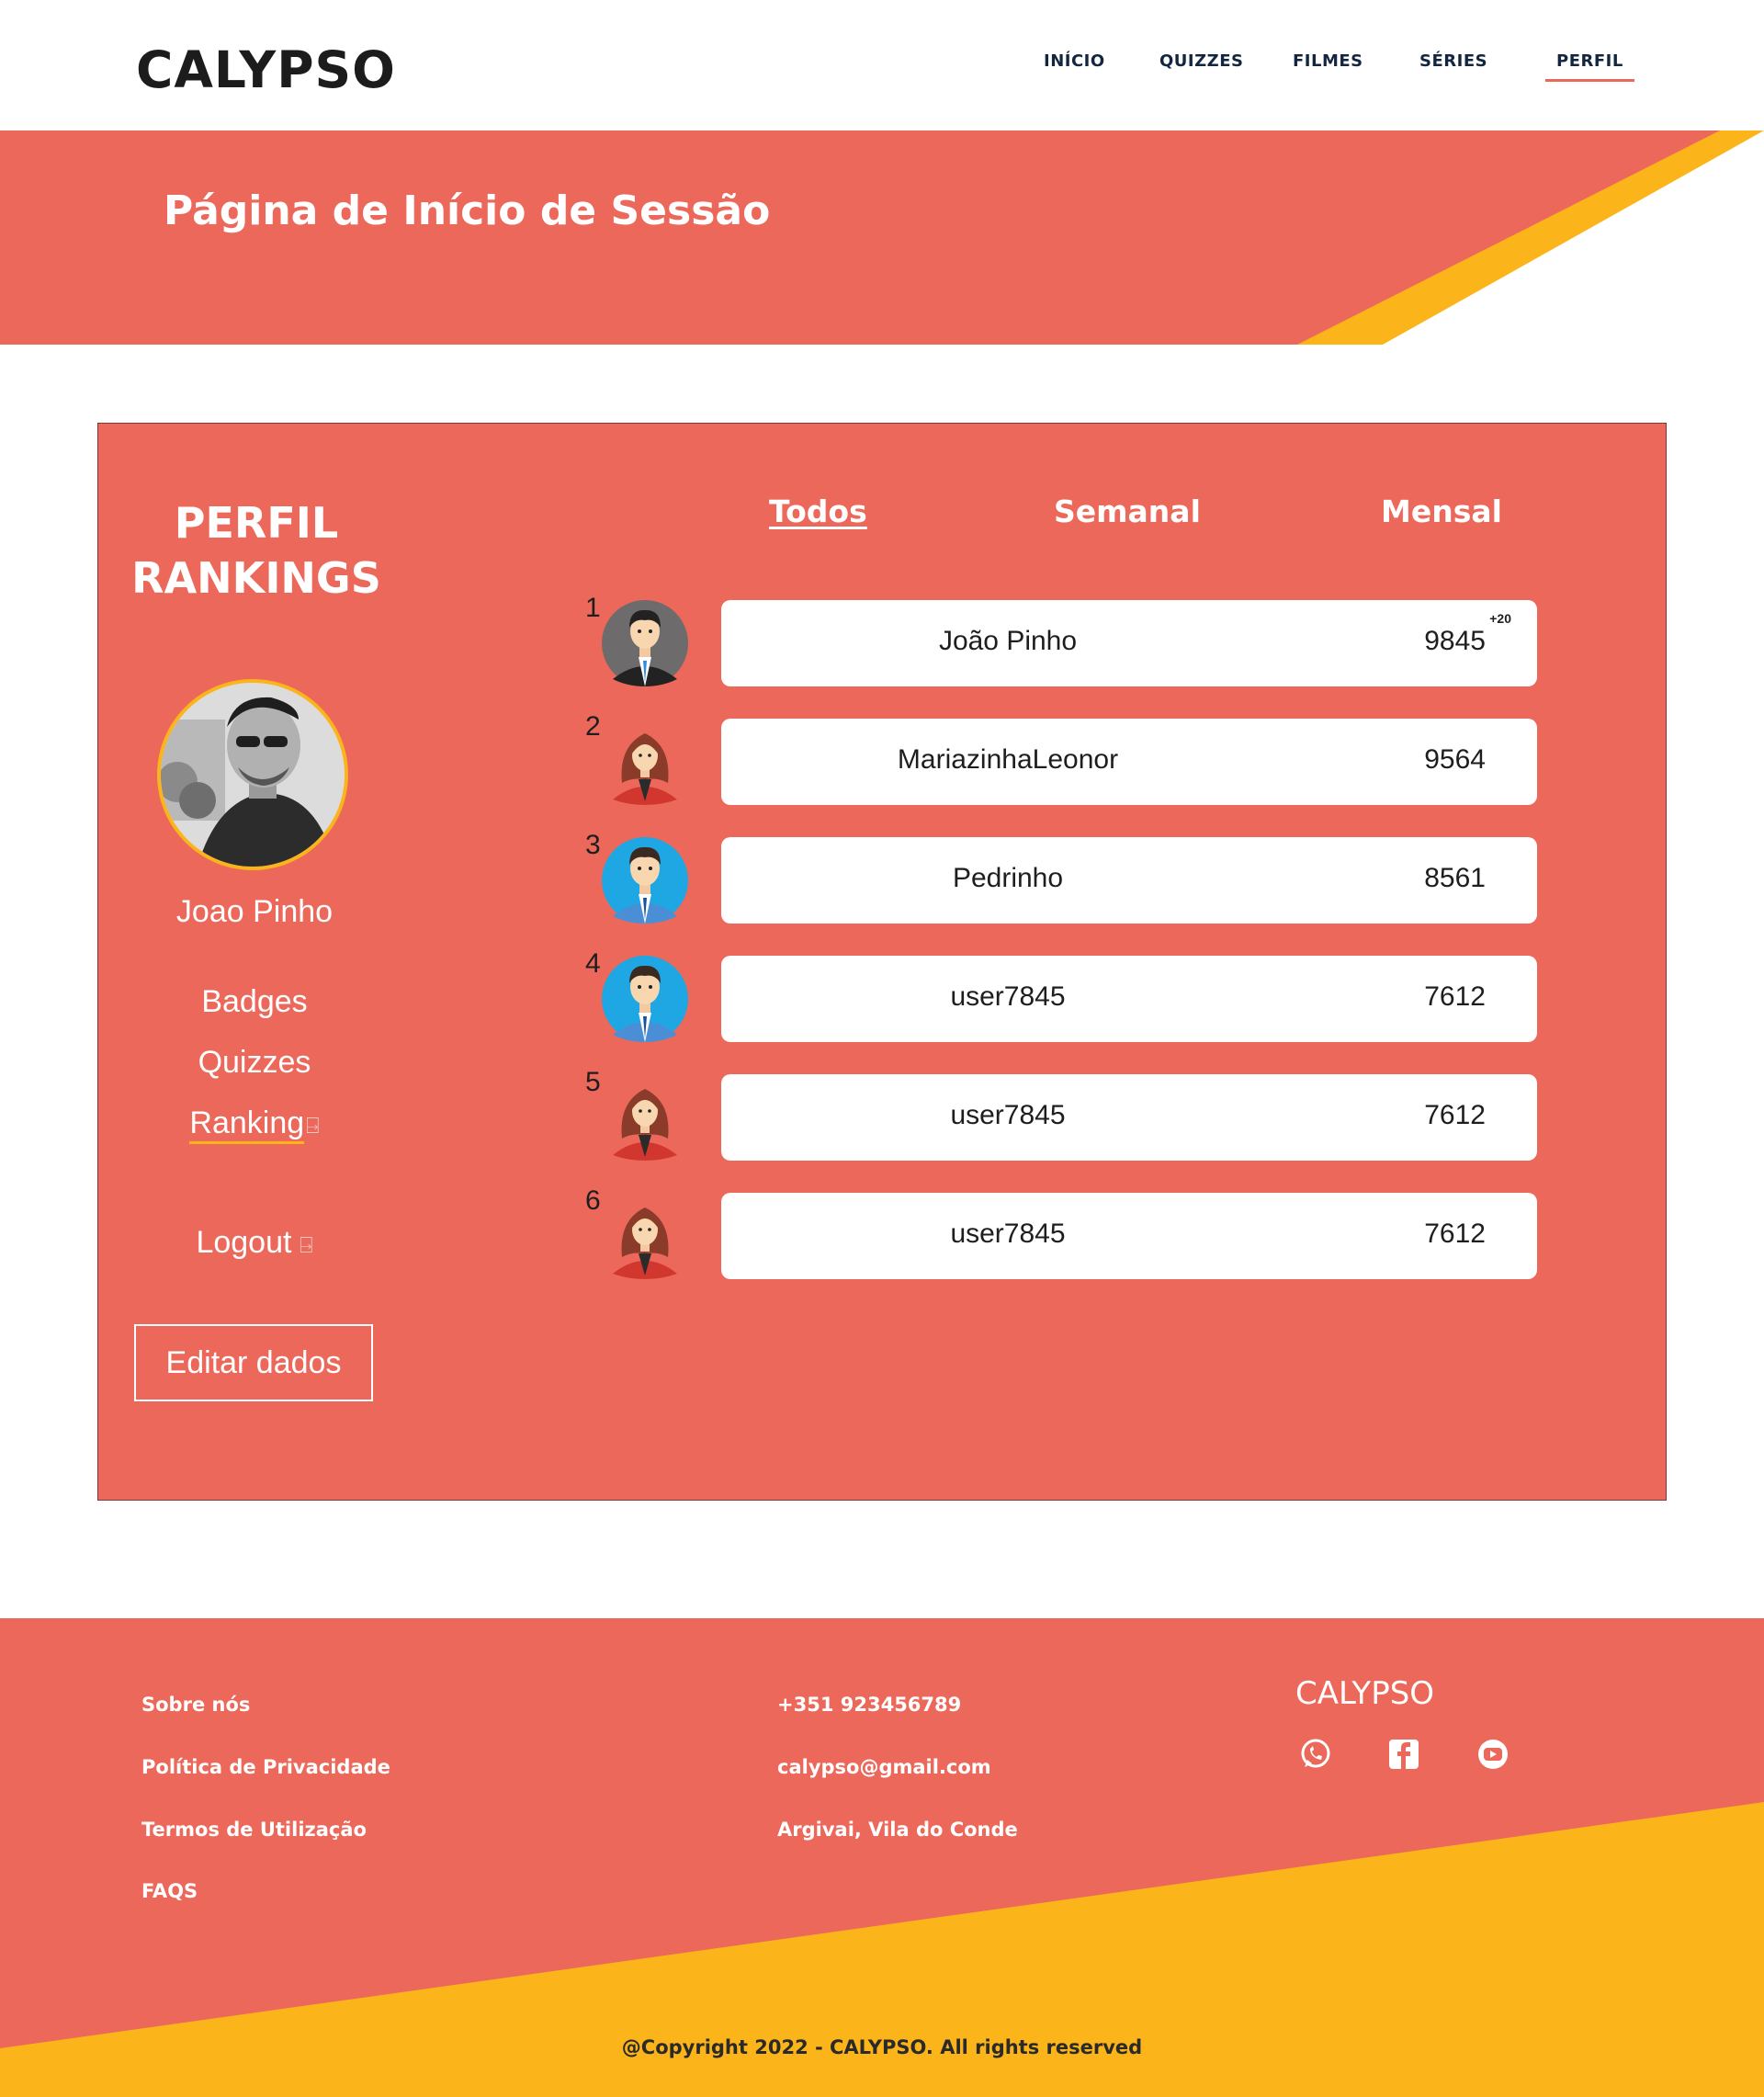 The image size is (1764, 2097). What do you see at coordinates (1129, 643) in the screenshot?
I see `ranking-card: João Pinho 9845 +20` at bounding box center [1129, 643].